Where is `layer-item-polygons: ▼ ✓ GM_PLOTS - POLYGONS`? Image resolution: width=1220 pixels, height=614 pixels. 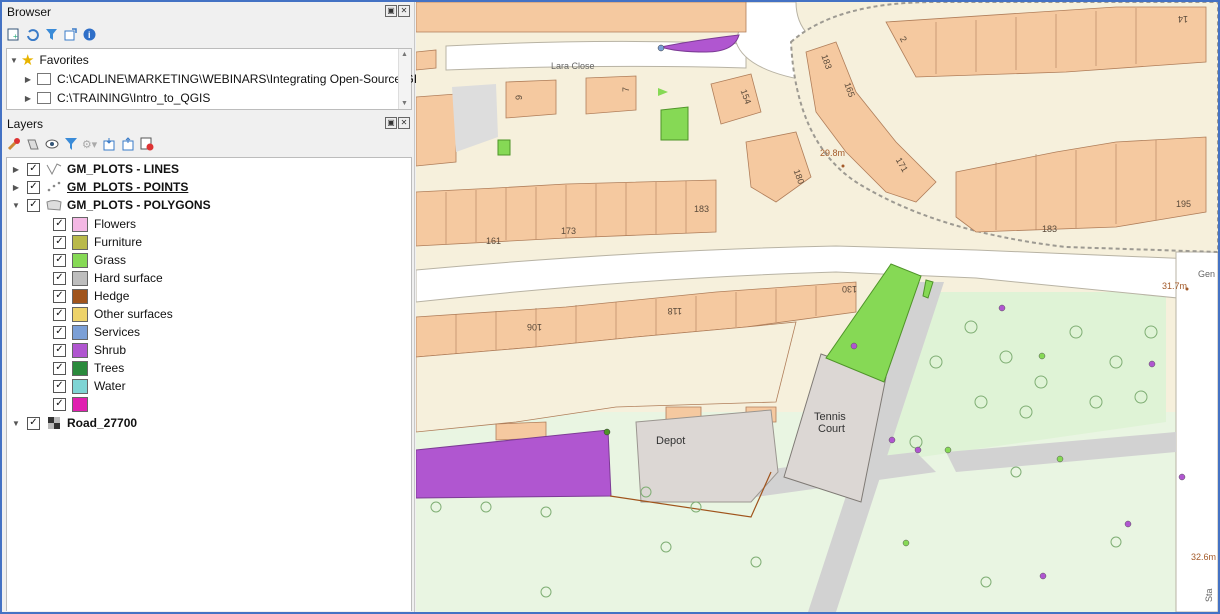 layer-item-polygons: ▼ ✓ GM_PLOTS - POLYGONS is located at coordinates (111, 205).